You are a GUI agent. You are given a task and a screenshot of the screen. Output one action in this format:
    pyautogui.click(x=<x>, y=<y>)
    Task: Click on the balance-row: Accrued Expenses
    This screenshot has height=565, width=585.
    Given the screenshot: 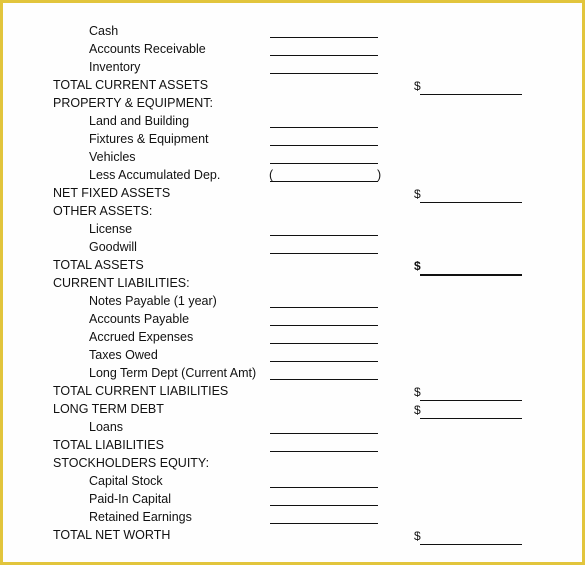 What is the action you would take?
    pyautogui.click(x=292, y=338)
    